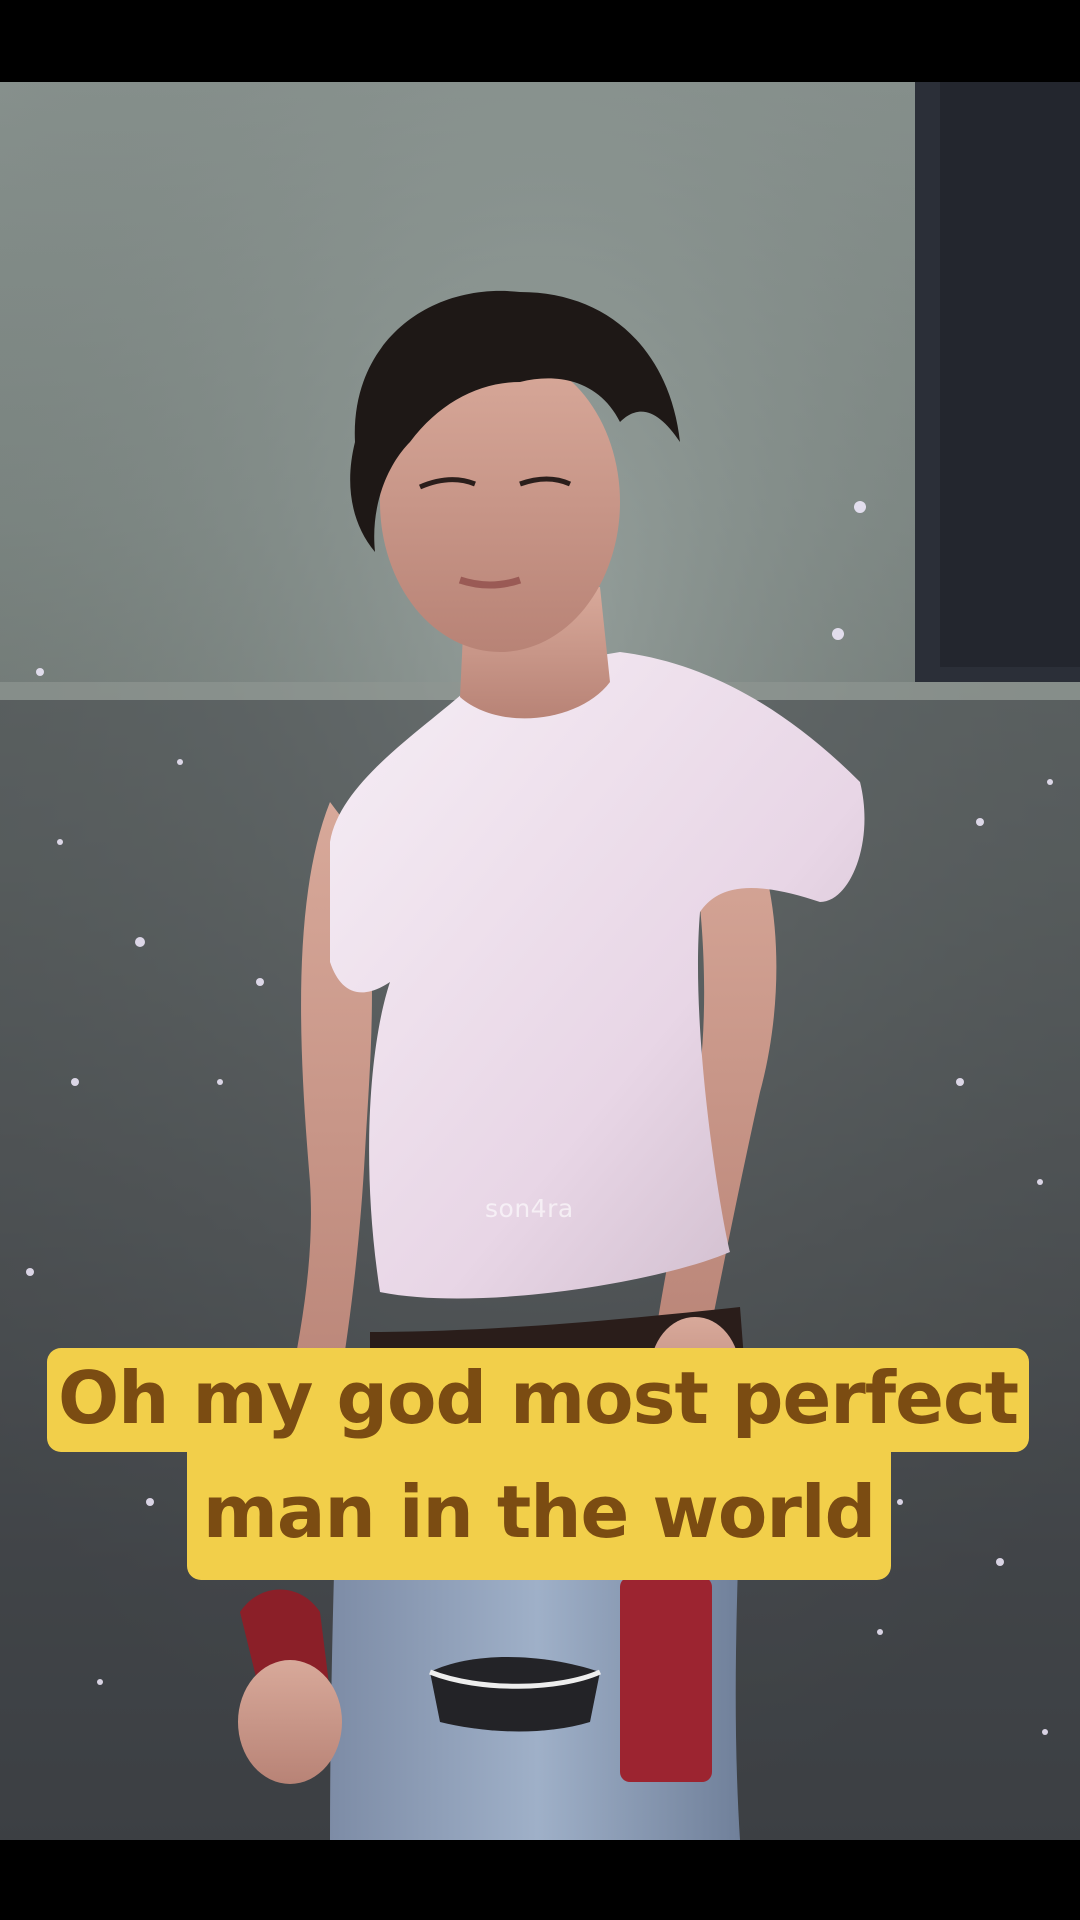 The width and height of the screenshot is (1080, 1920). Describe the element at coordinates (529, 1208) in the screenshot. I see `video-watermark: son4ra` at that location.